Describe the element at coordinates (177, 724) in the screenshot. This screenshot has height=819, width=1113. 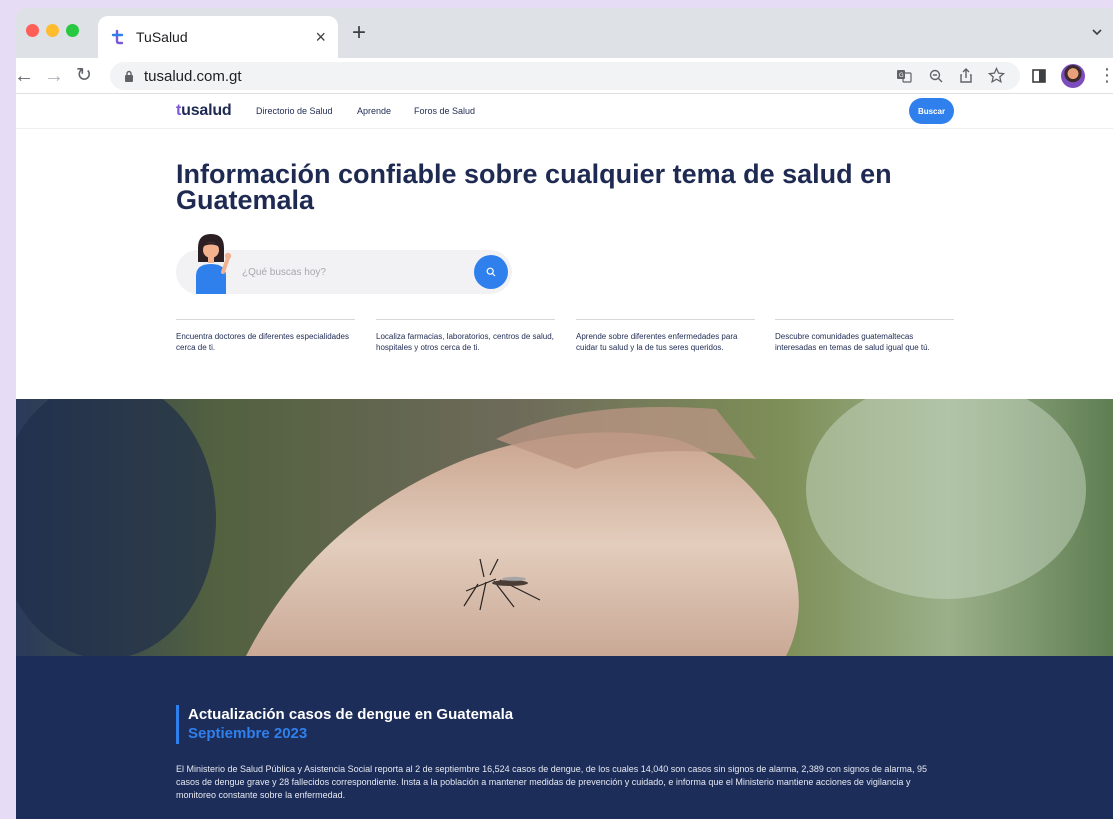
I see `accent-bar` at that location.